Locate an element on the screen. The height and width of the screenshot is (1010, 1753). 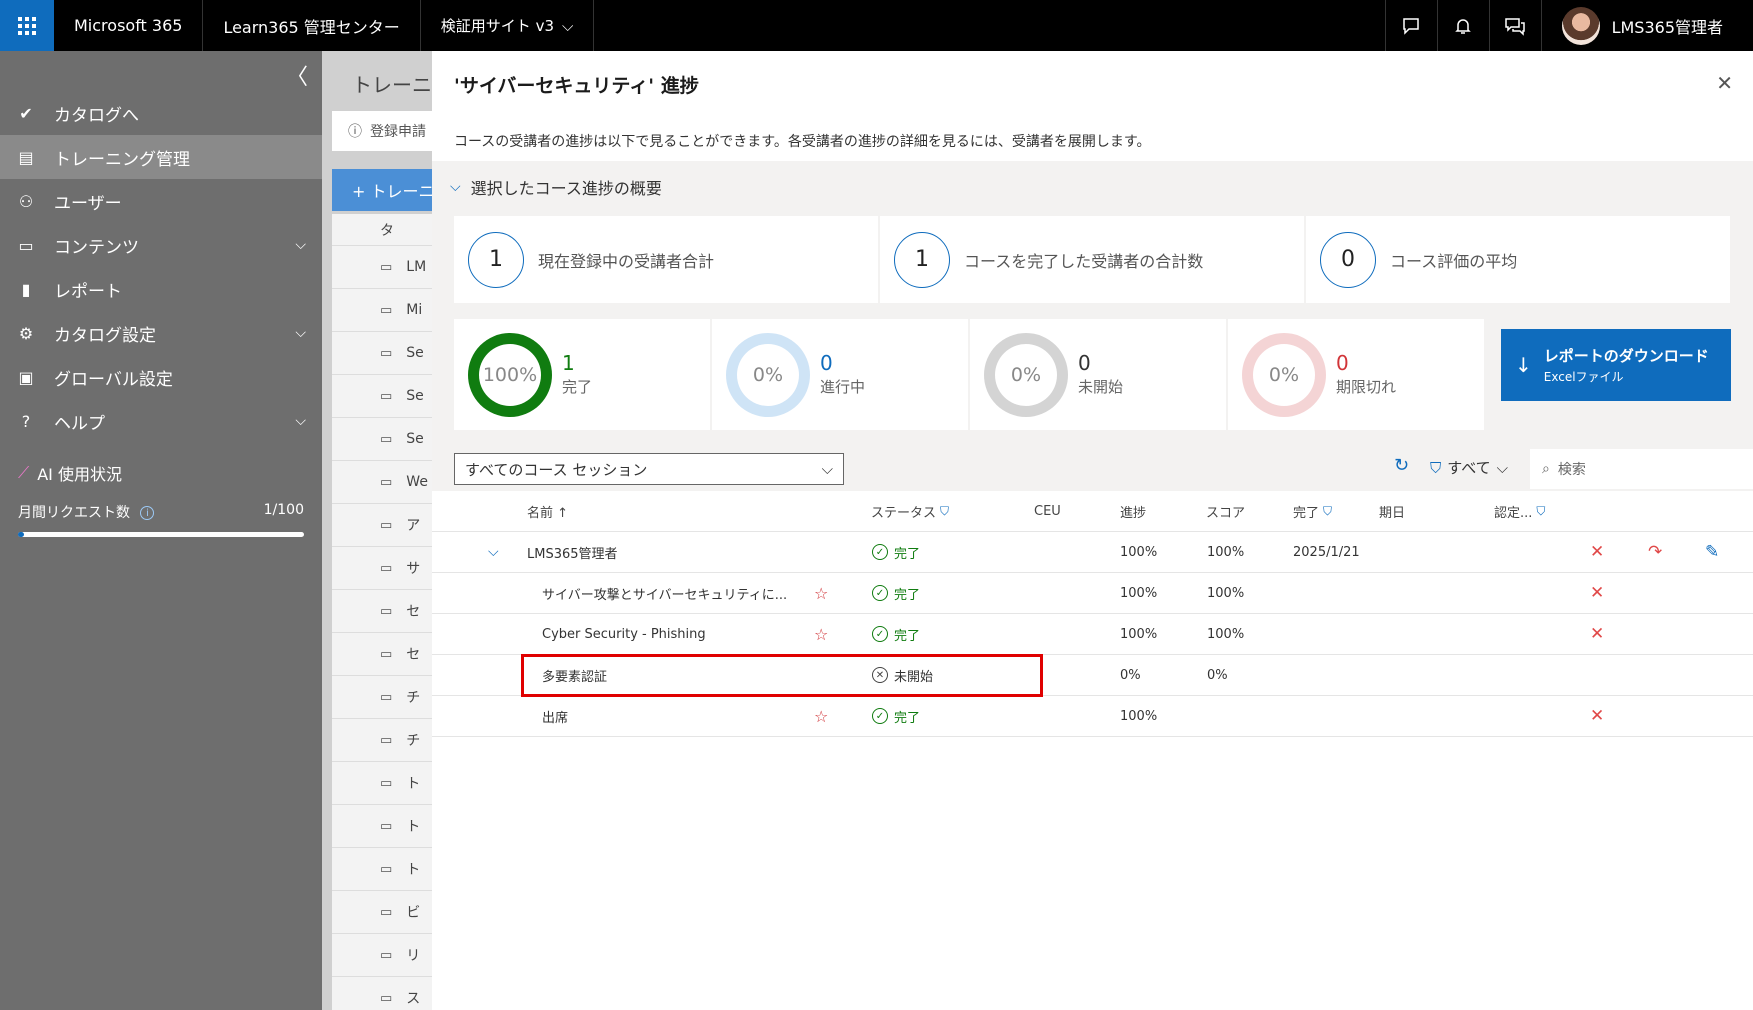
app-launcher-button is located at coordinates (27, 25).